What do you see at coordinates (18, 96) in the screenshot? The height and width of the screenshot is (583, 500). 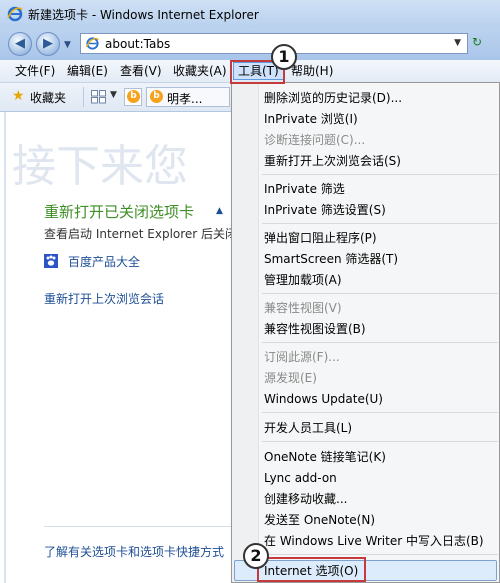 I see `favorites-star-icon: ★` at bounding box center [18, 96].